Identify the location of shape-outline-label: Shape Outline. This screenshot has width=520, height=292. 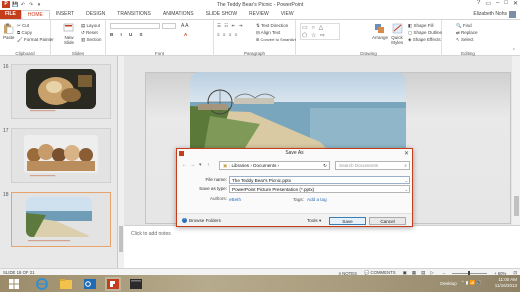
(428, 32).